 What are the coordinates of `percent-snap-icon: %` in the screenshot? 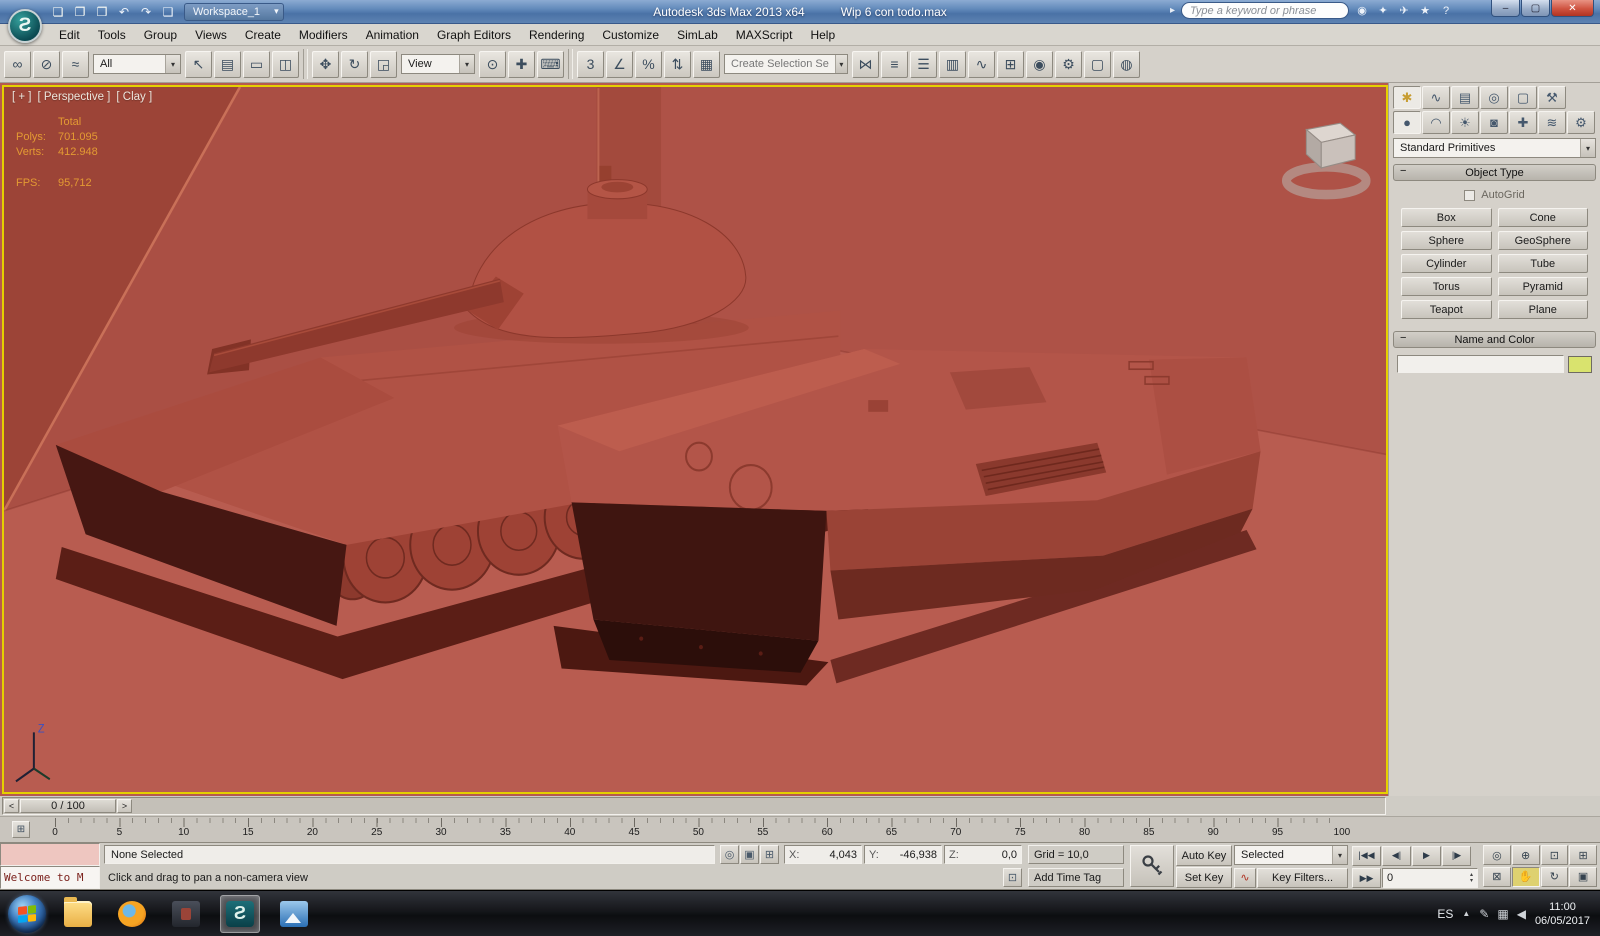 It's located at (648, 64).